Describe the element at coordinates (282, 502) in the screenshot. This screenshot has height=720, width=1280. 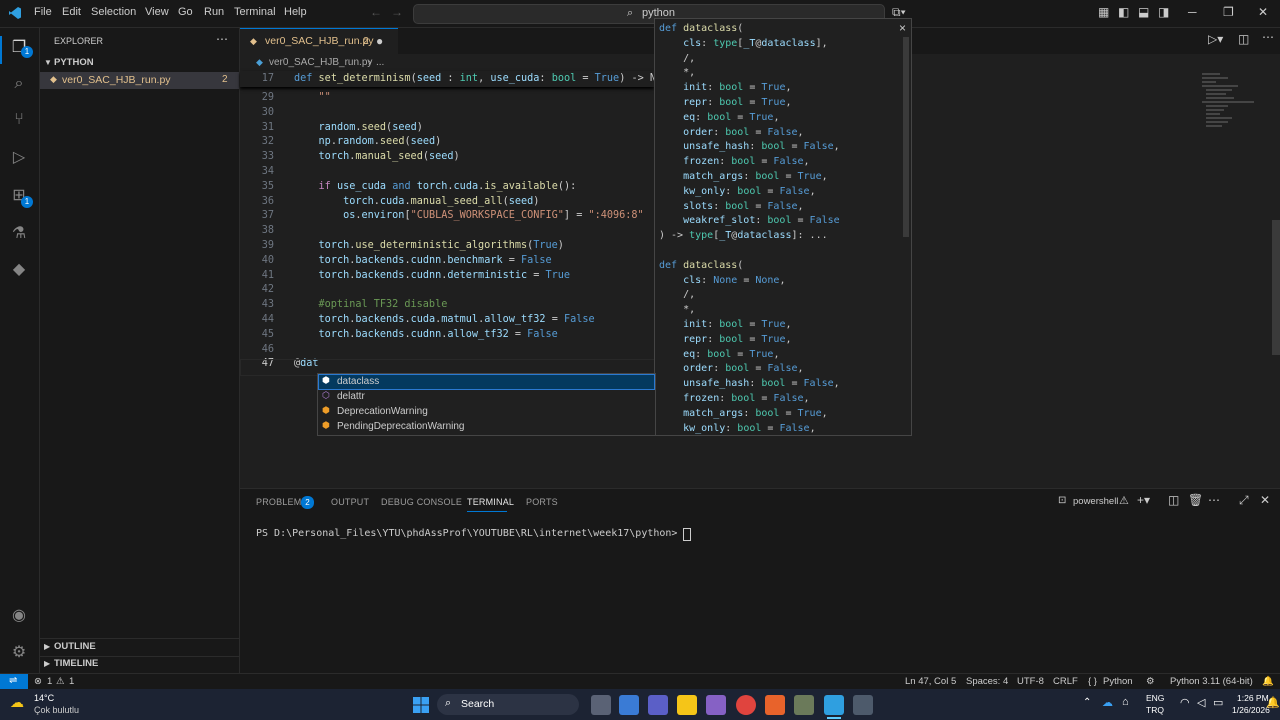
I see `tab-problems: PROBLEMS` at that location.